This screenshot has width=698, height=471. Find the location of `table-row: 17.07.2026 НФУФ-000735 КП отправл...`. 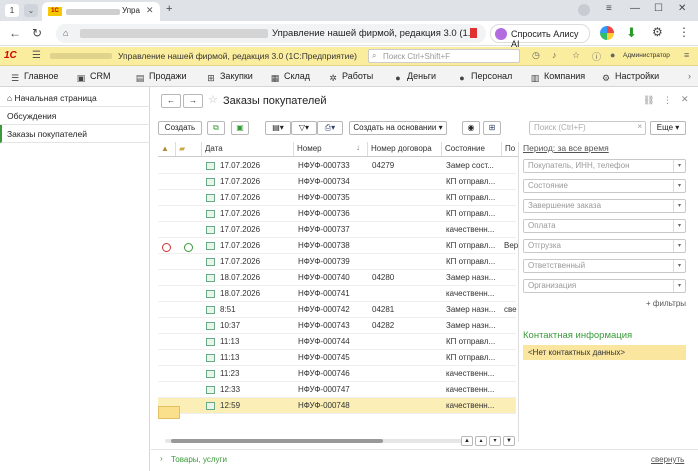

table-row: 17.07.2026 НФУФ-000735 КП отправл... is located at coordinates (337, 198).